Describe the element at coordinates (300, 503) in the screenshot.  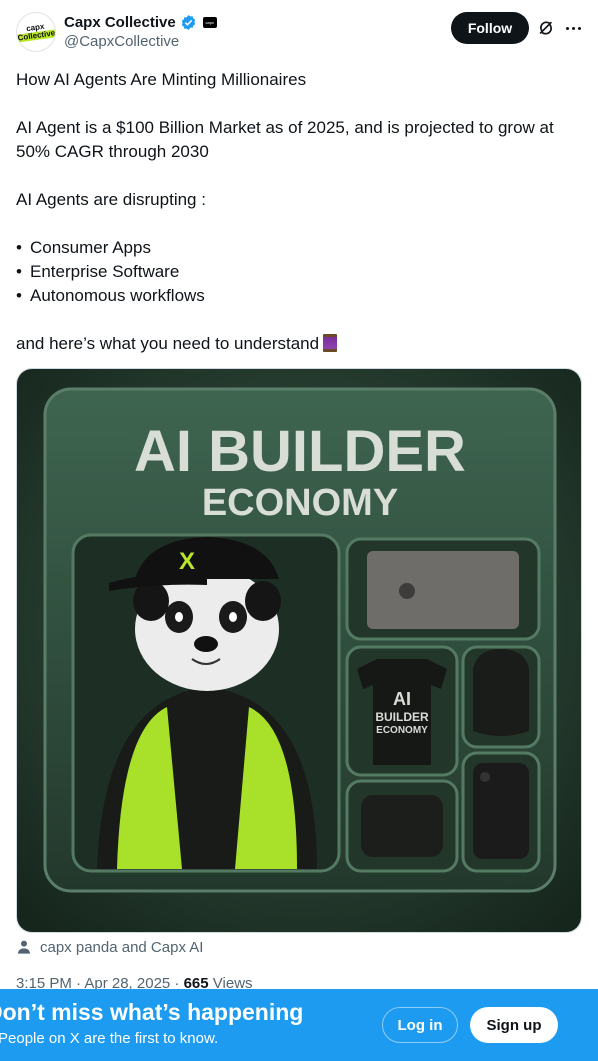
I see `image-subheadline: ECONOMY` at that location.